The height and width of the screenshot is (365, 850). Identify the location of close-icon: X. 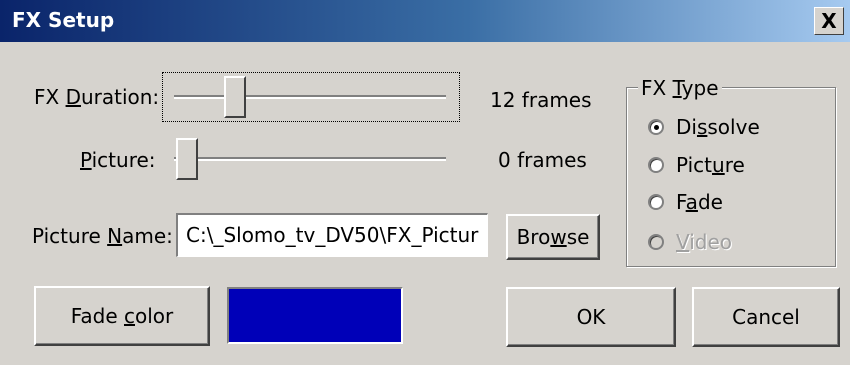
(829, 21).